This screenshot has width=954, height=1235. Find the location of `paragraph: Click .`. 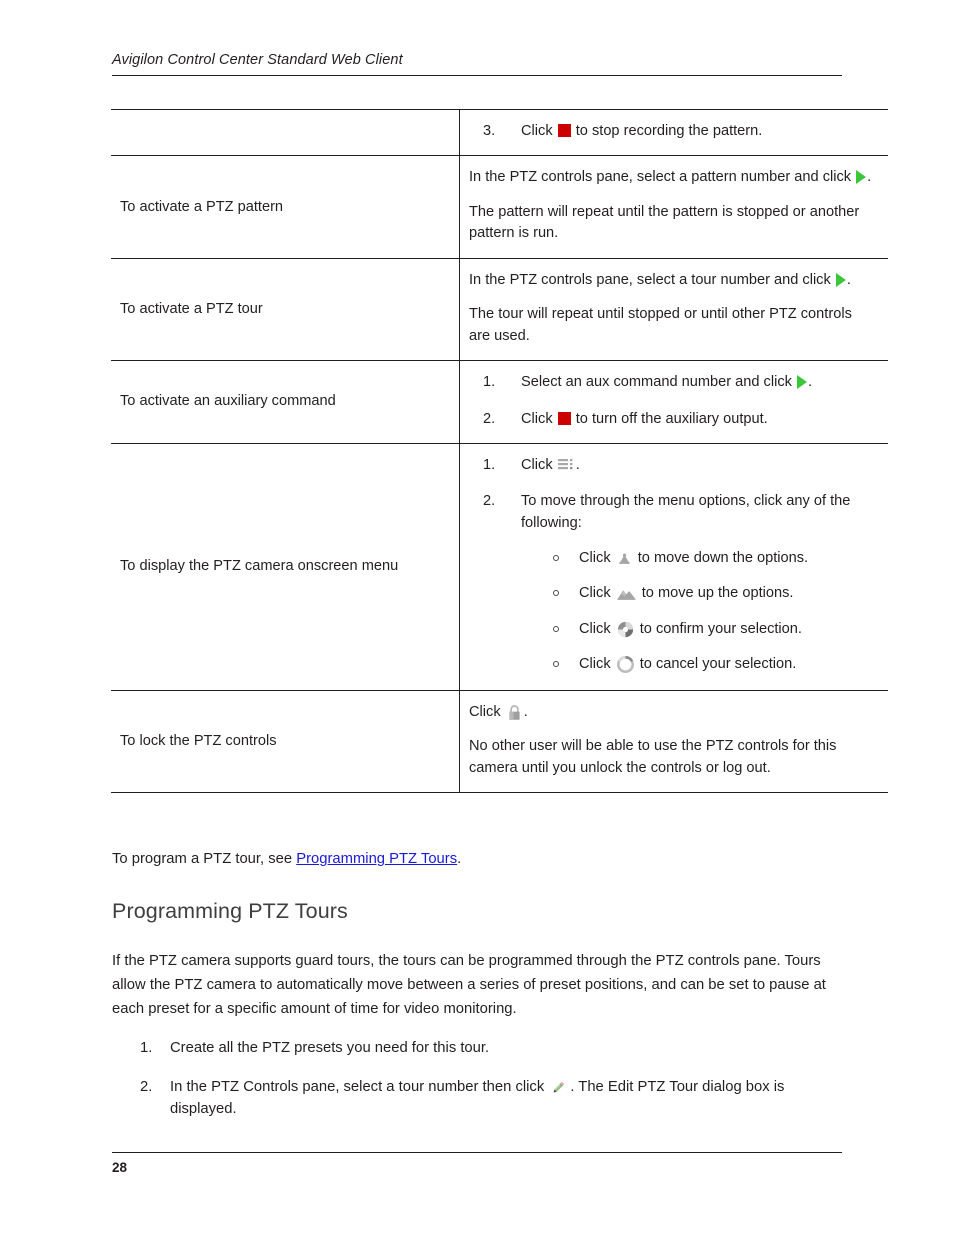

paragraph: Click . is located at coordinates (671, 712).